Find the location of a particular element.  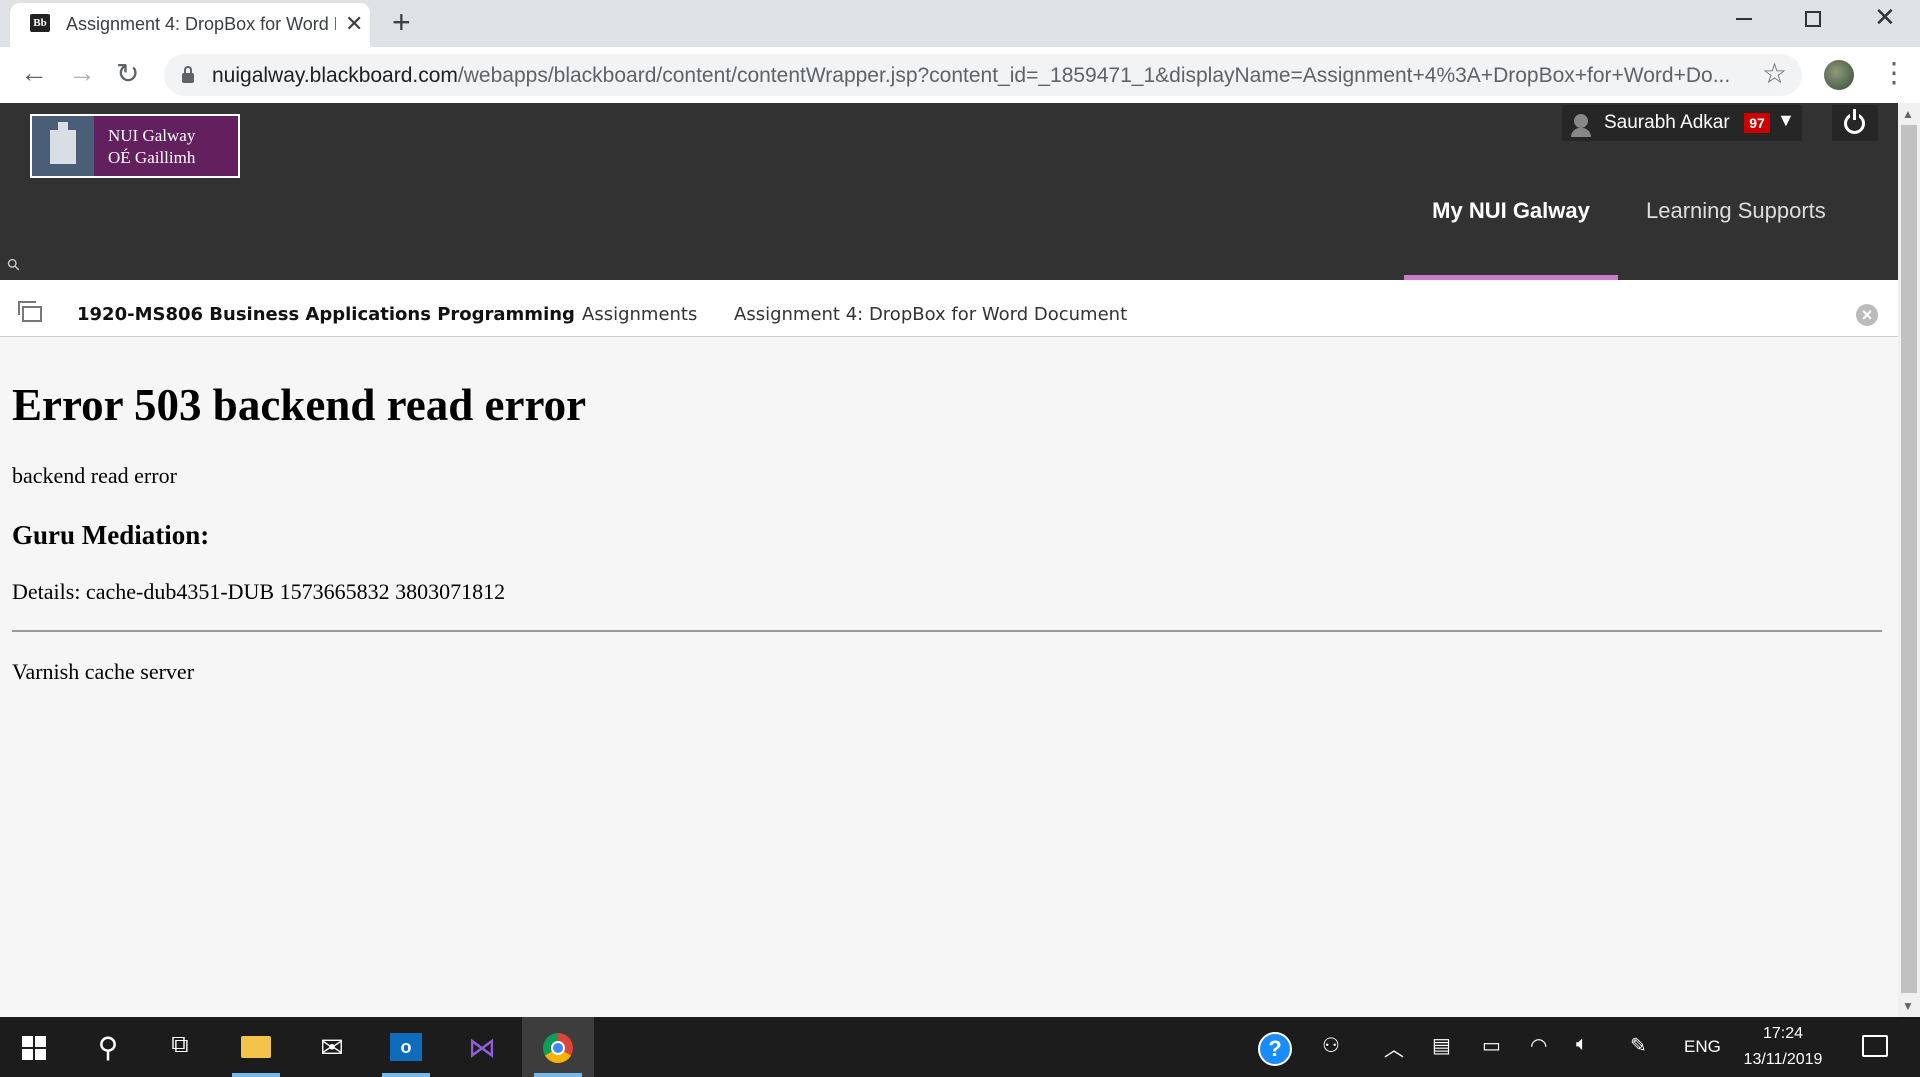

guru-mediation-heading: Guru Mediation: is located at coordinates (111, 535).